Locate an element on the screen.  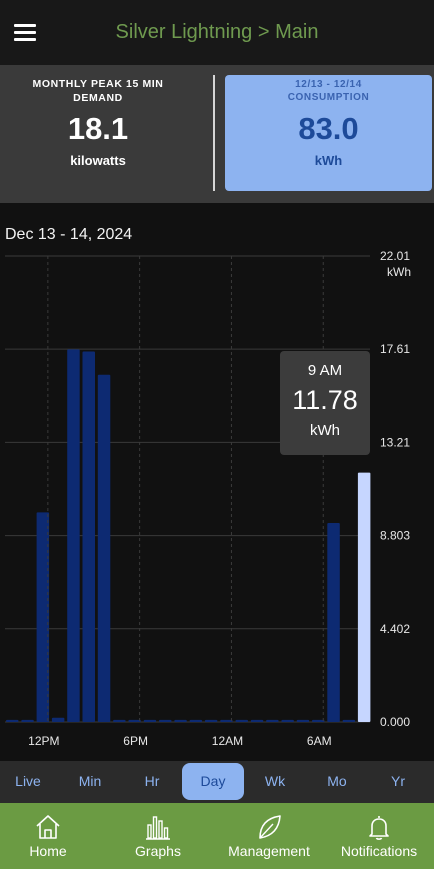
nav-graphs-label: Graphs is located at coordinates (158, 851).